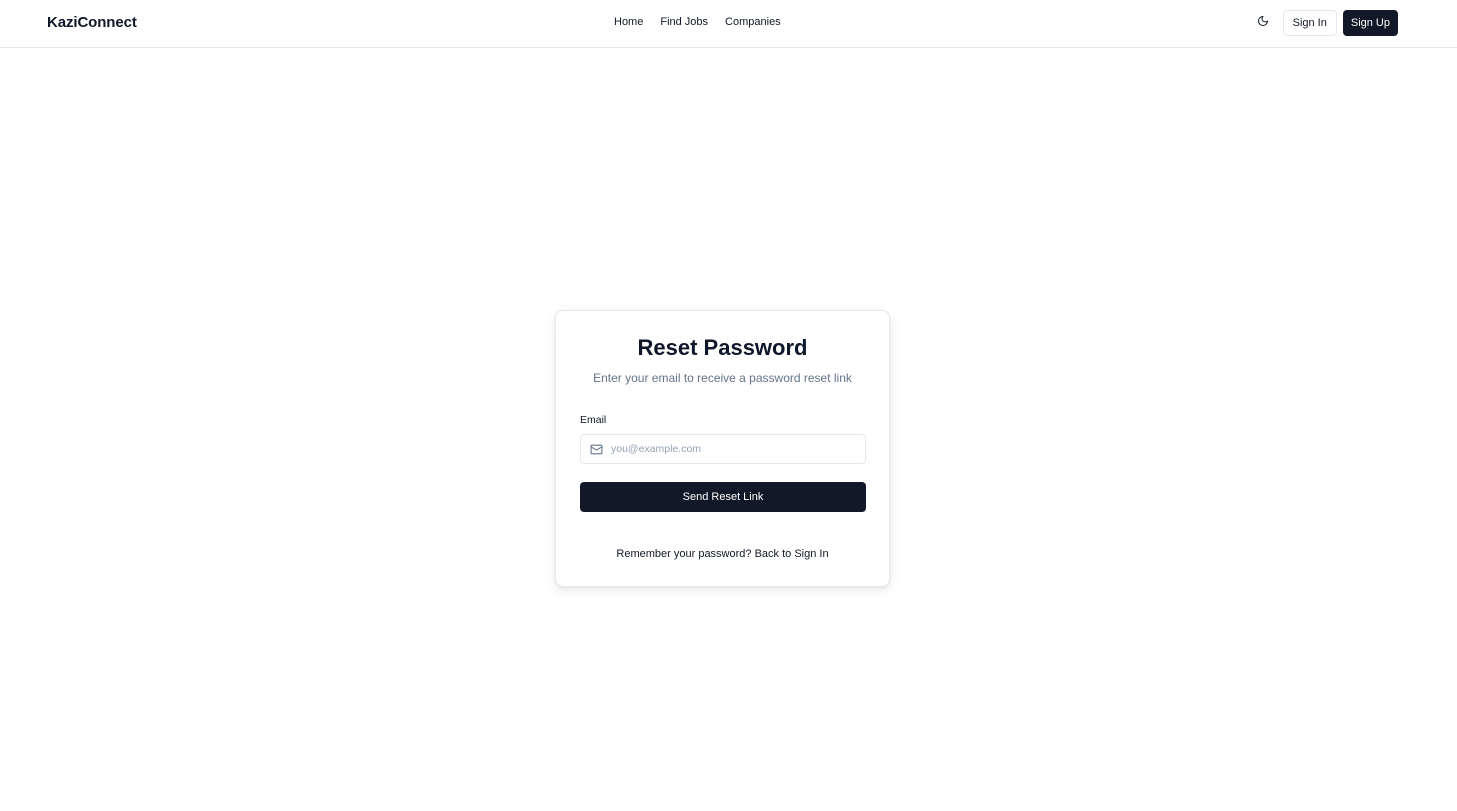 Image resolution: width=1457 pixels, height=811 pixels. I want to click on nav-link-companies: Companies, so click(753, 22).